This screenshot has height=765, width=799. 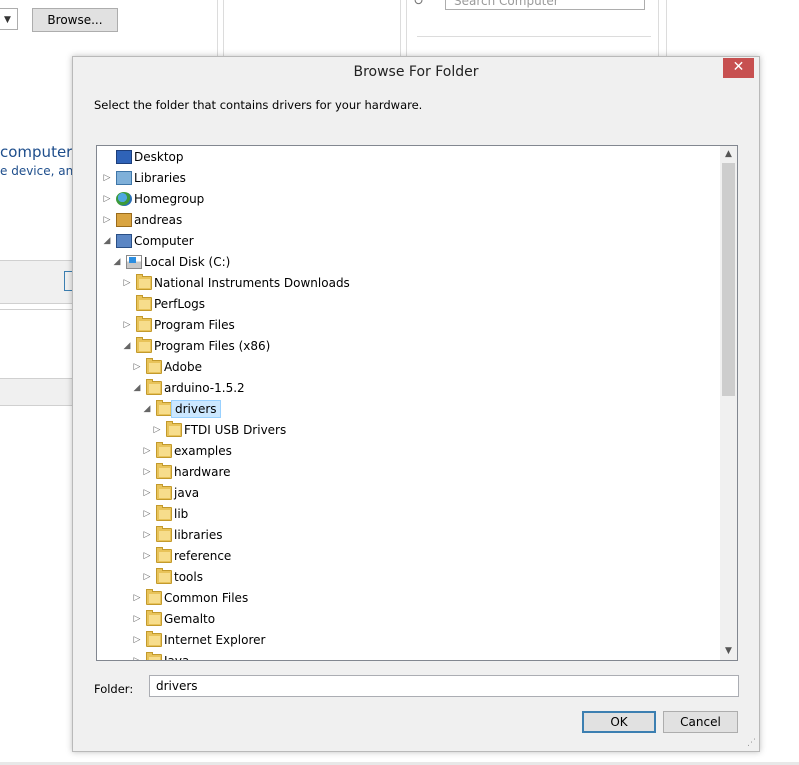 I want to click on tree-item-label: Desktop, so click(x=159, y=157).